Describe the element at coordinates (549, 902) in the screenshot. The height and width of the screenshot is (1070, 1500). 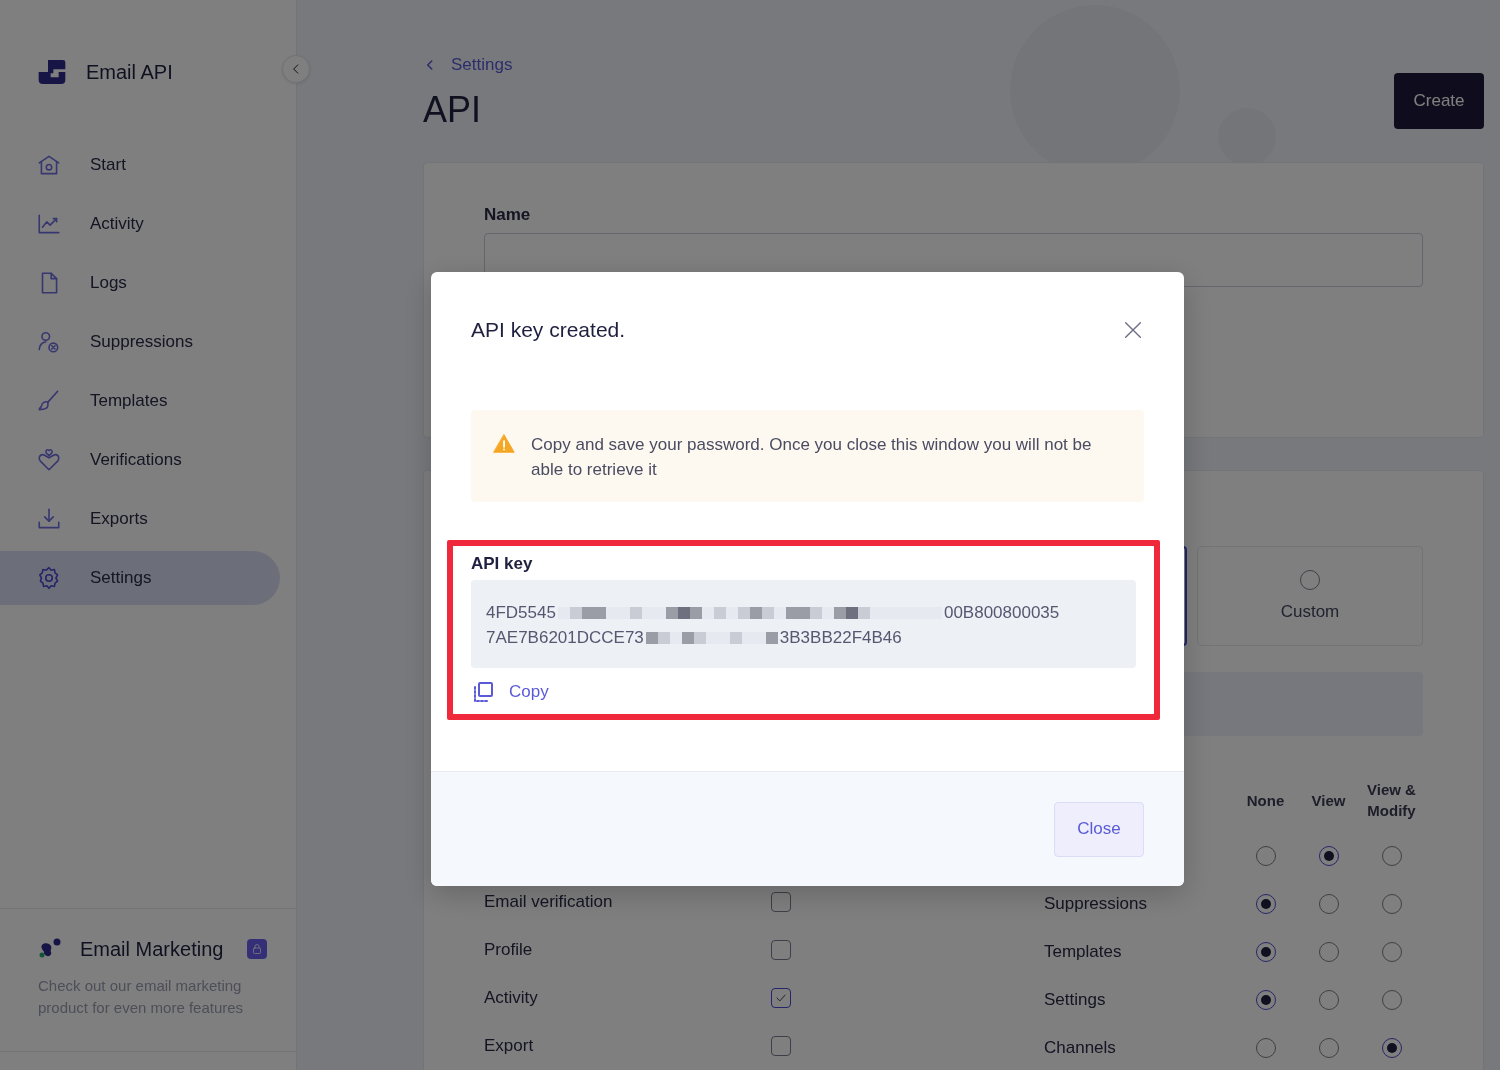
I see `permission-label: Email verification` at that location.